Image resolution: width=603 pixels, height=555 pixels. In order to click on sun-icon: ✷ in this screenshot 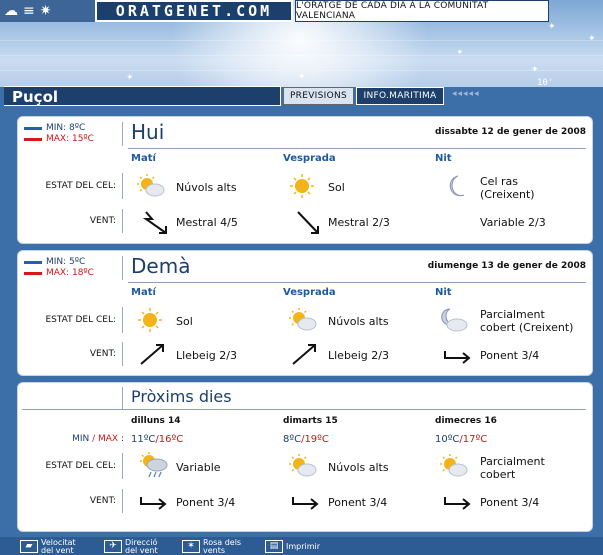, I will do `click(45, 11)`.